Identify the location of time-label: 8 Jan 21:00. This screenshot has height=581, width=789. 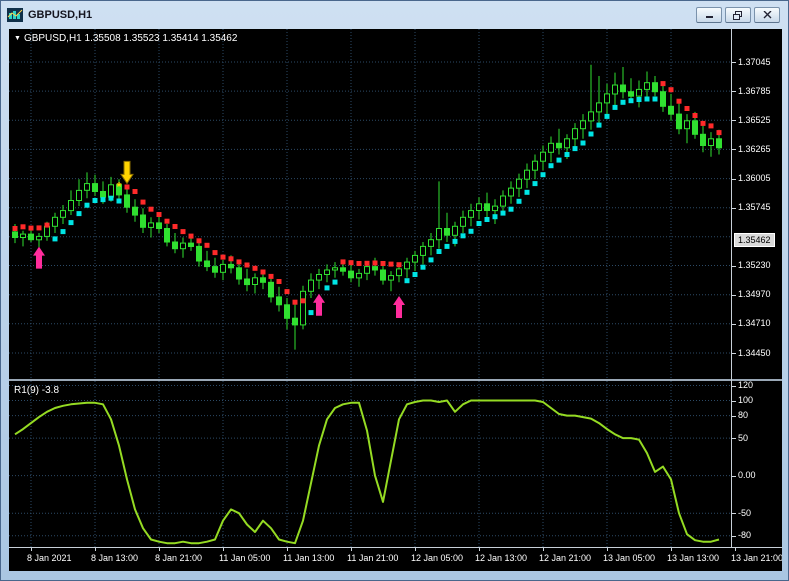
(179, 558).